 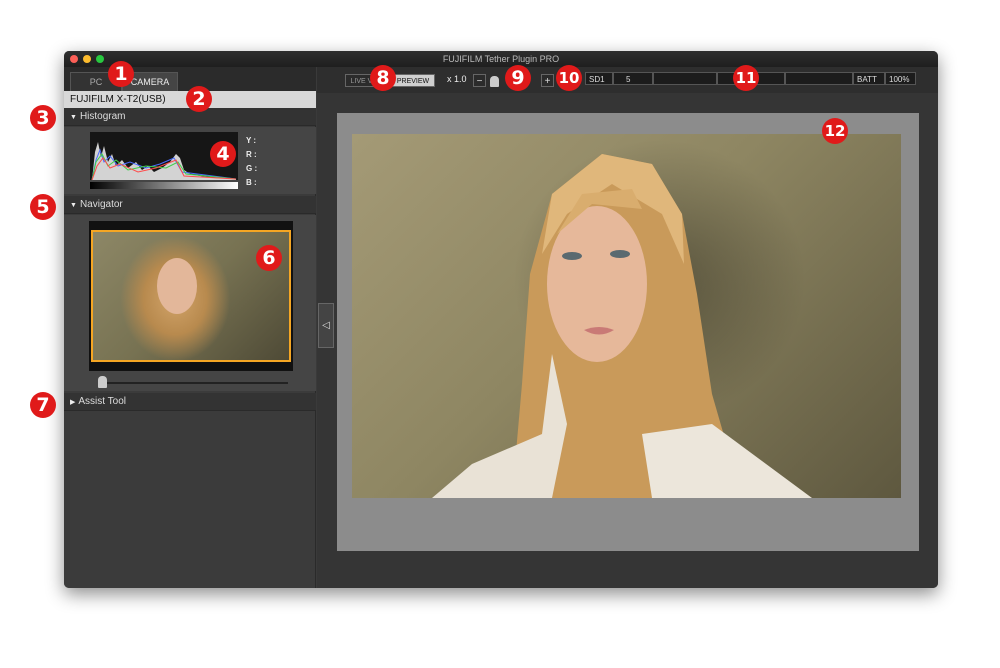 I want to click on annotation-1: 1, so click(x=121, y=74).